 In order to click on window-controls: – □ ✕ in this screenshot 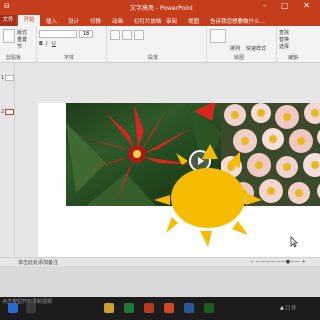, I will do `click(289, 5)`.